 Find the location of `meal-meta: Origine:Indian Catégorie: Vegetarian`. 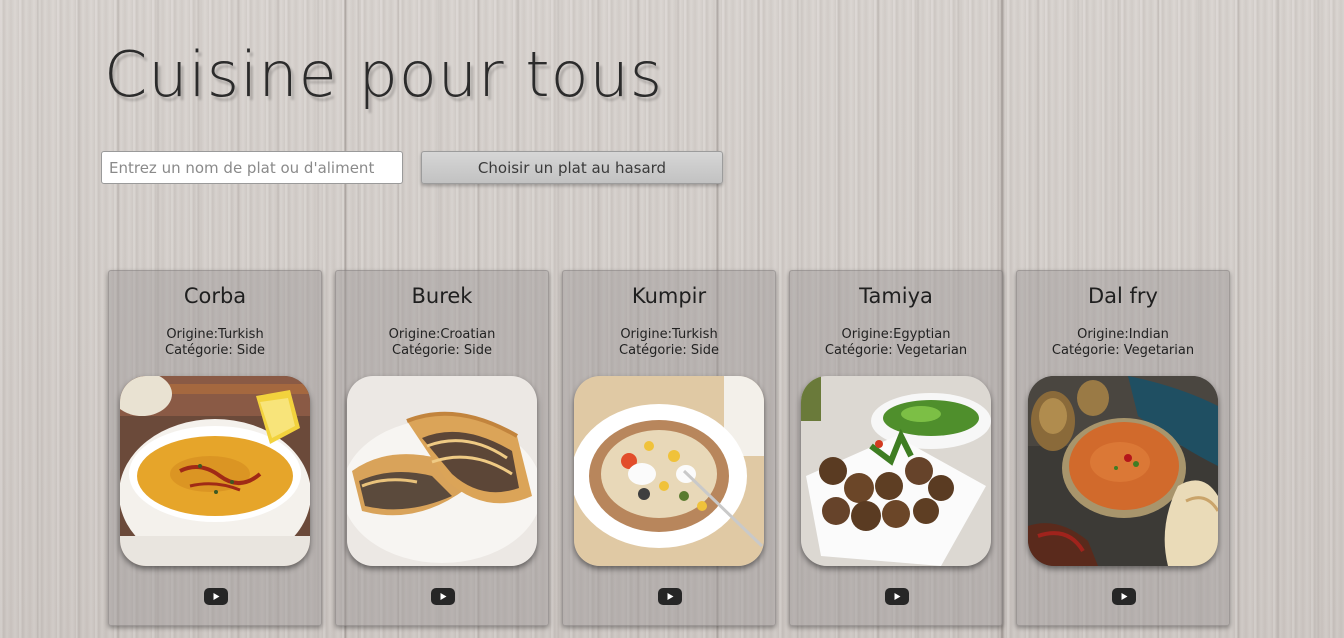

meal-meta: Origine:Indian Catégorie: Vegetarian is located at coordinates (1123, 343).